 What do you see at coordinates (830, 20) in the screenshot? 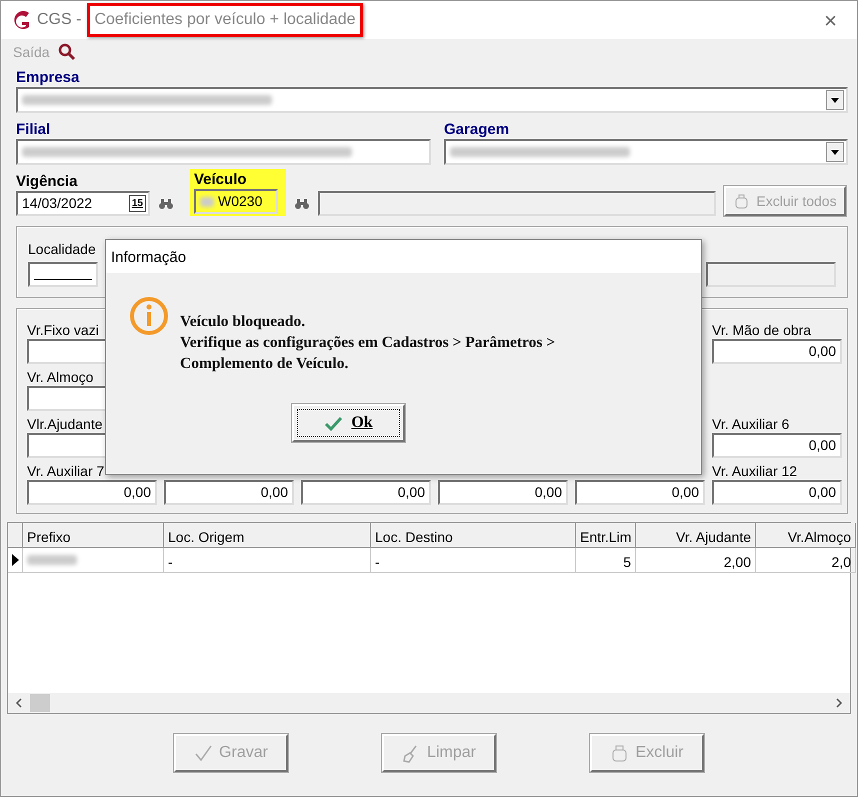
I see `close-button: ×` at bounding box center [830, 20].